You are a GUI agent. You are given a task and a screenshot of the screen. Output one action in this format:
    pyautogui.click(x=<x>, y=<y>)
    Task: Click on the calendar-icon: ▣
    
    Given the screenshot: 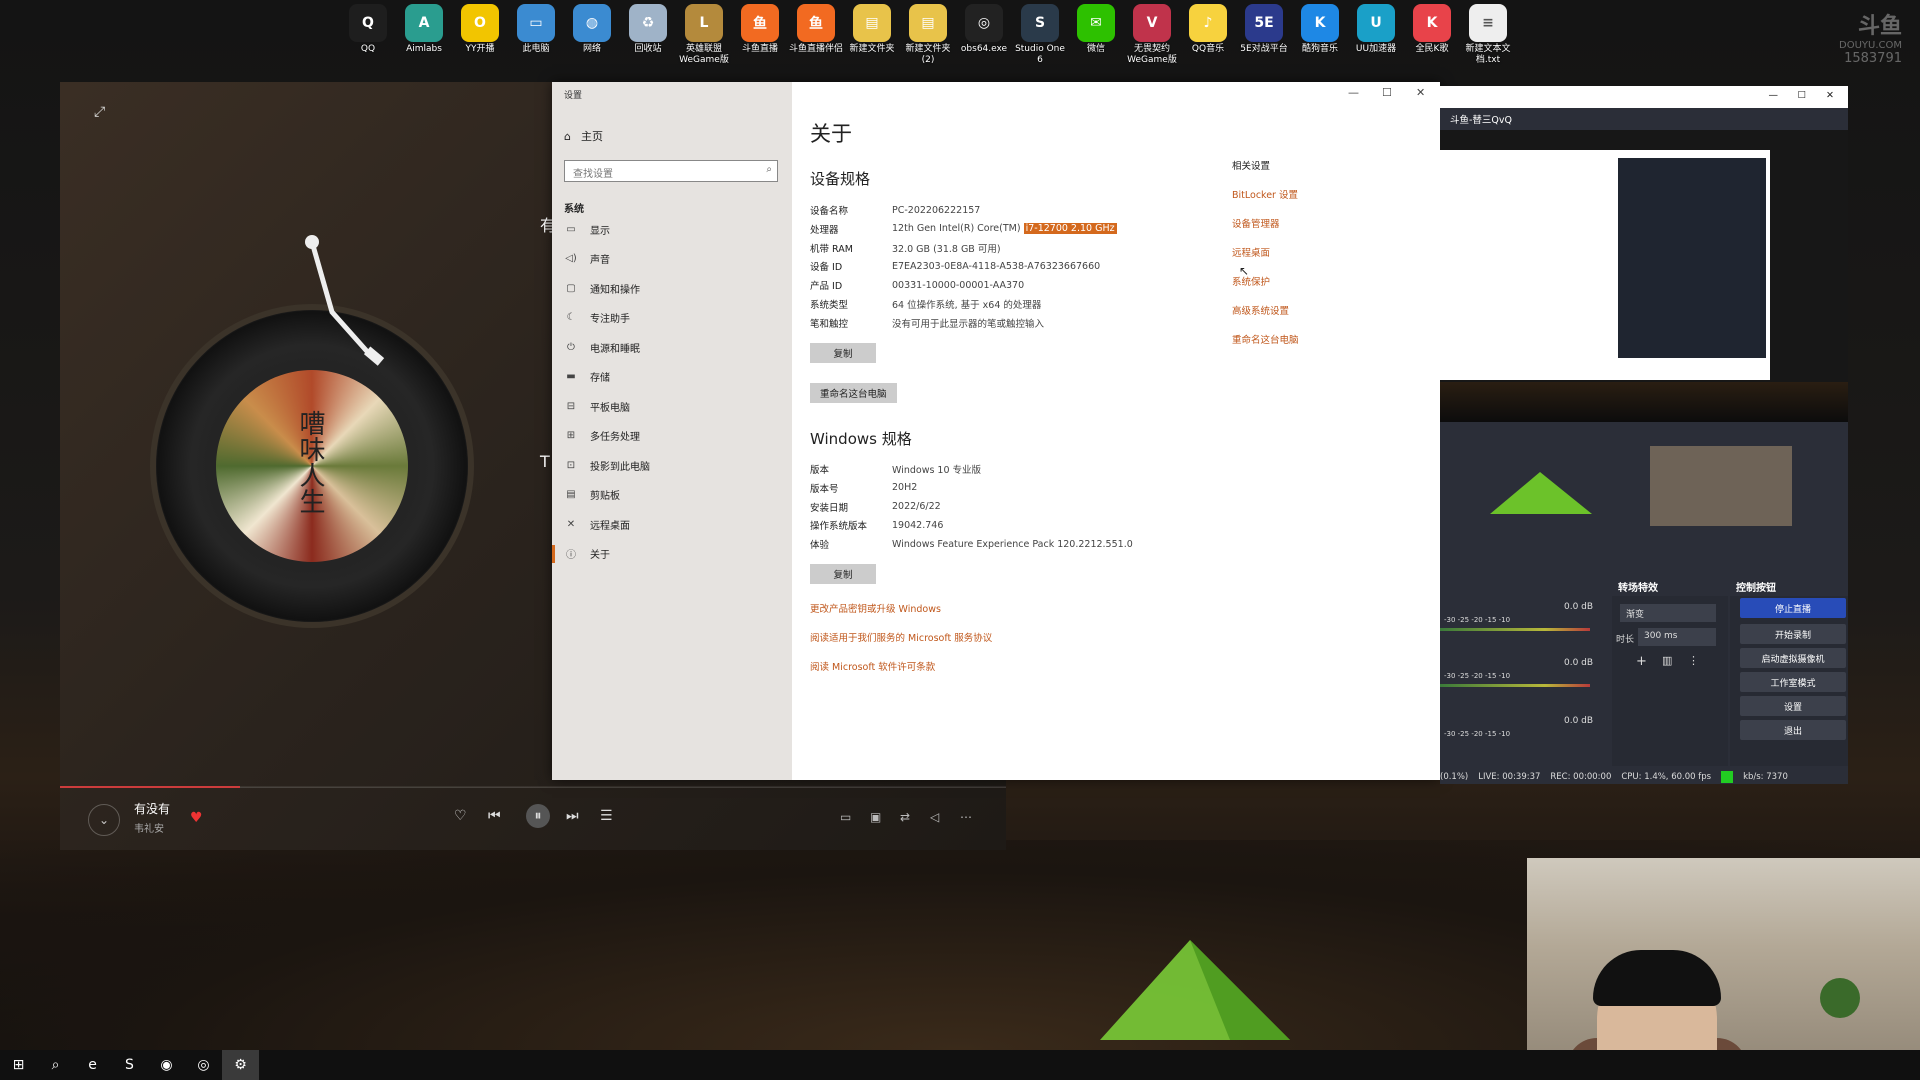 What is the action you would take?
    pyautogui.click(x=875, y=817)
    